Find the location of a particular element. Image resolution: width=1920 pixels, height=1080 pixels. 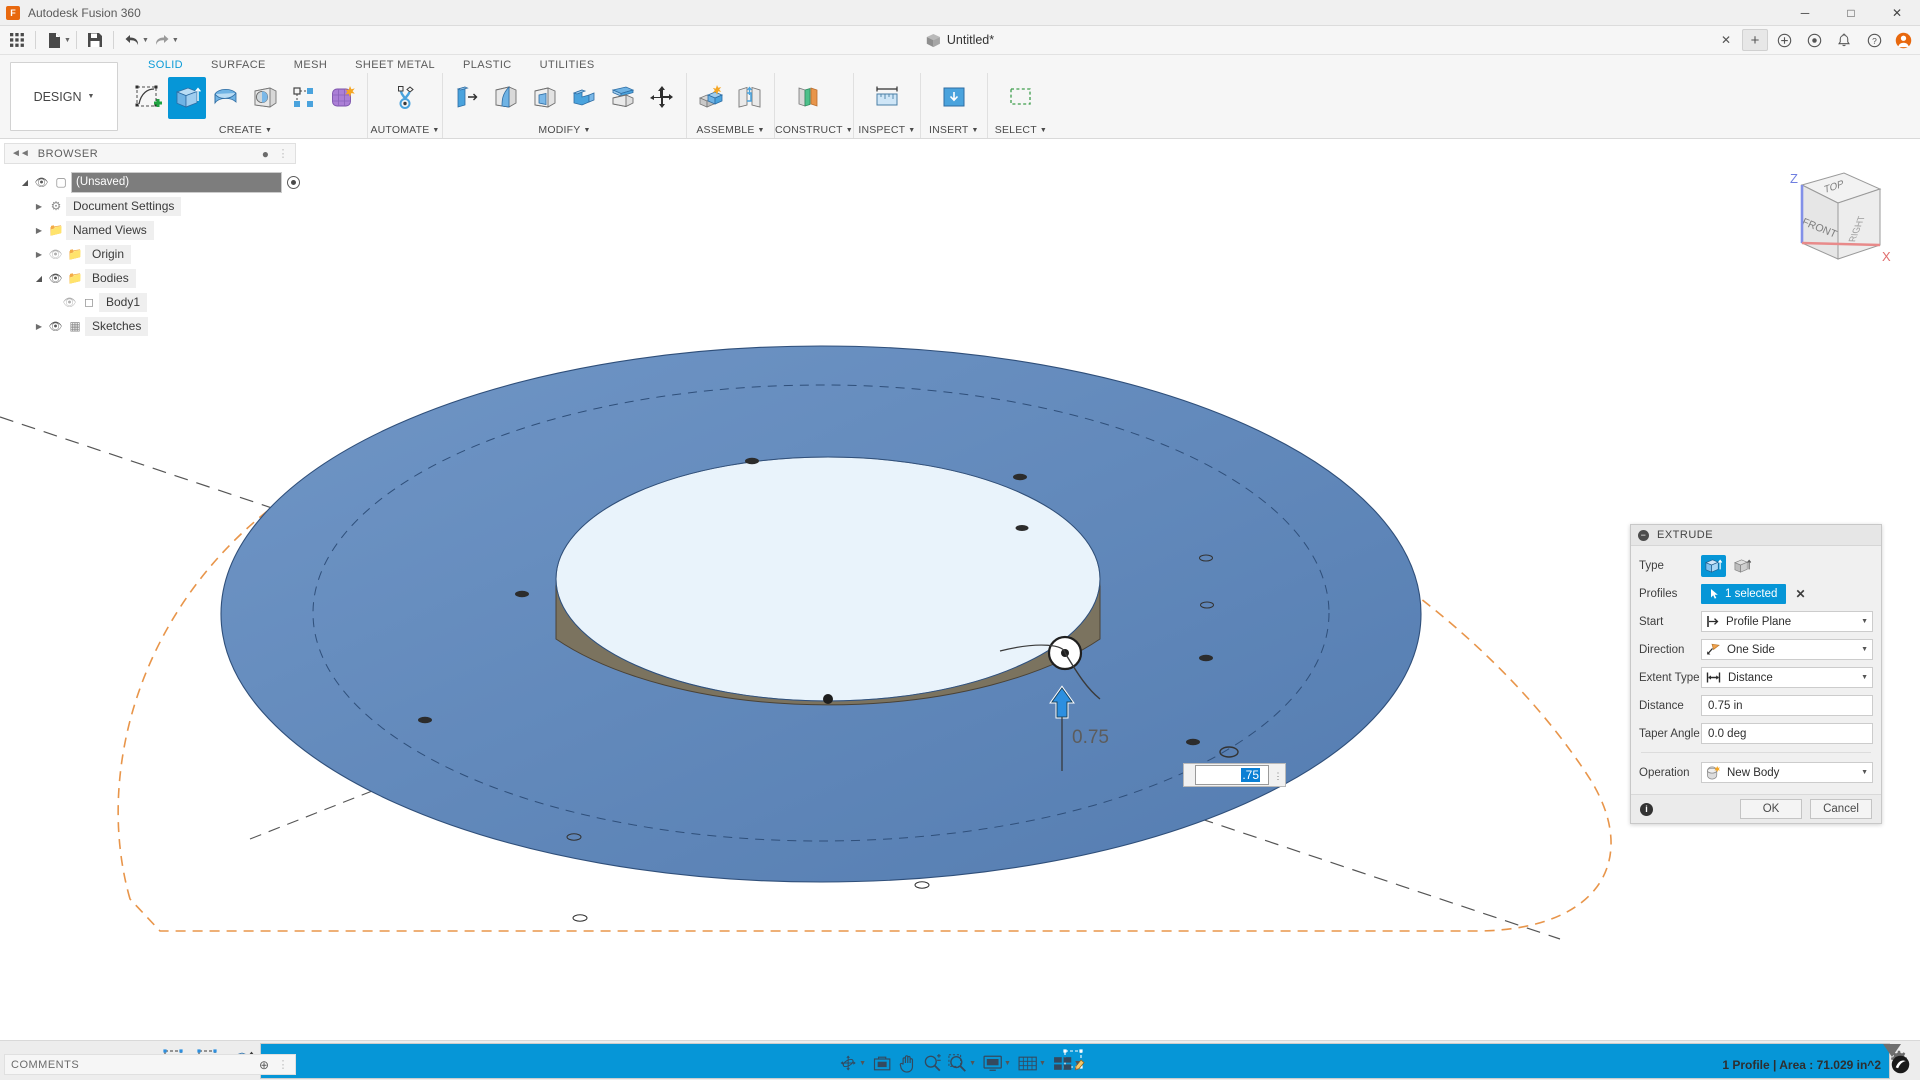

tree-node-unsaved: ◢ 👁 ▢ (Unsaved) is located at coordinates (150, 182).